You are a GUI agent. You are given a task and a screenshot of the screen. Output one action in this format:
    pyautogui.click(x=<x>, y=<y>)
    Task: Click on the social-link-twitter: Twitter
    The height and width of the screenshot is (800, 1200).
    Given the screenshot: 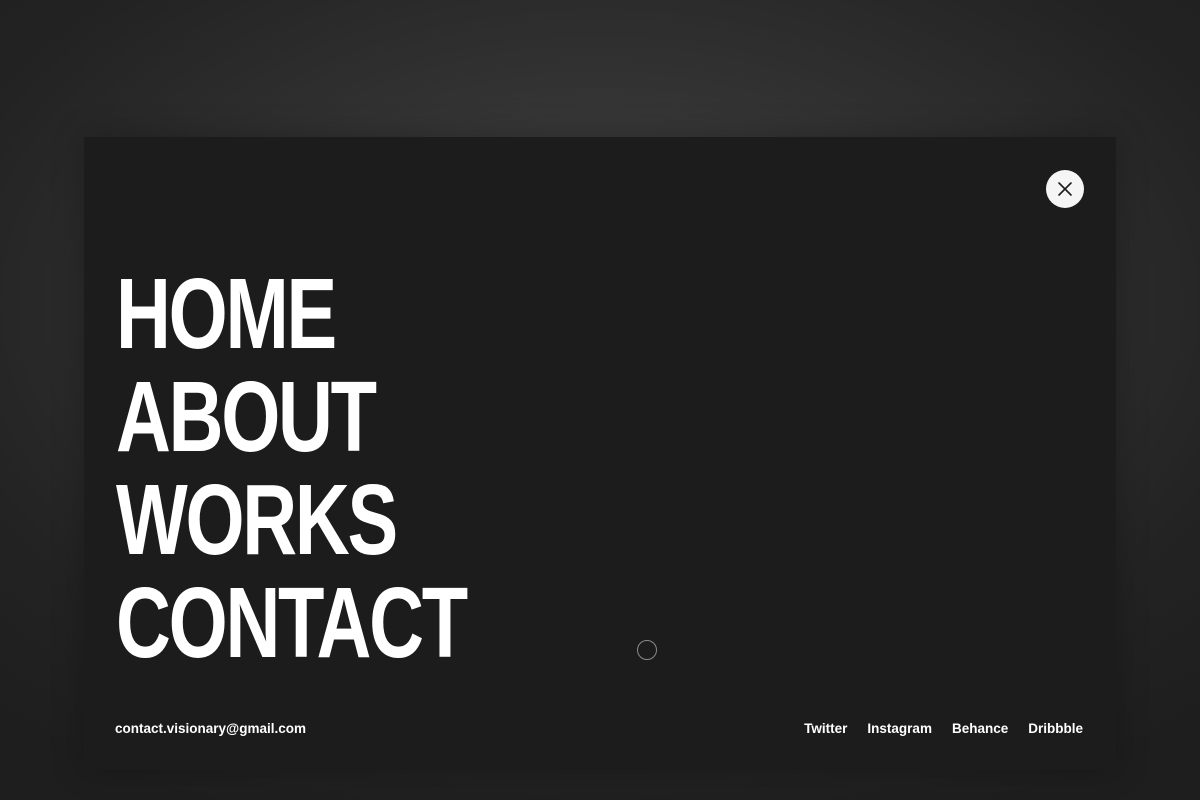 What is the action you would take?
    pyautogui.click(x=825, y=728)
    